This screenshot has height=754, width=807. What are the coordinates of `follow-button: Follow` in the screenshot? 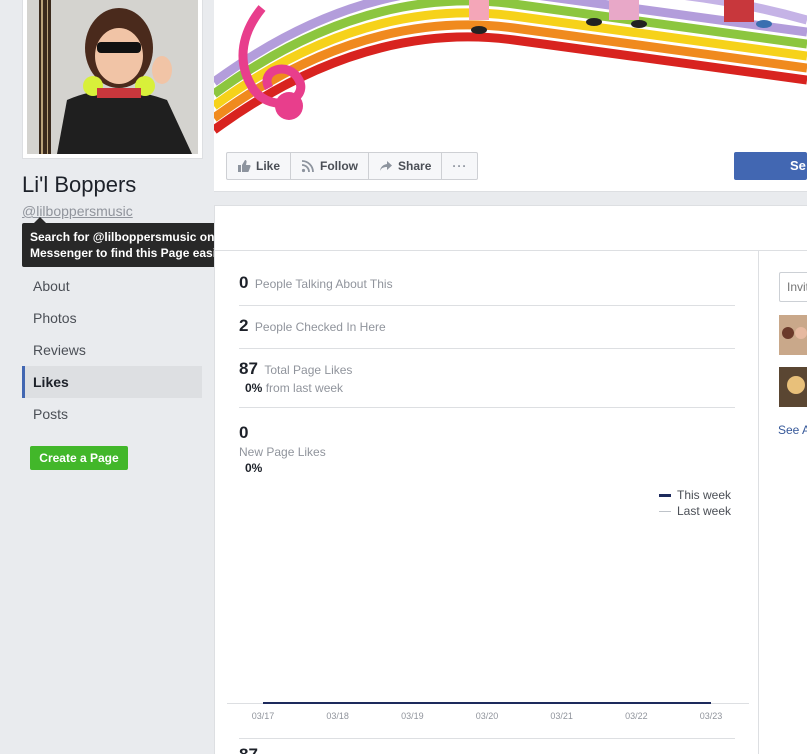 It's located at (330, 166).